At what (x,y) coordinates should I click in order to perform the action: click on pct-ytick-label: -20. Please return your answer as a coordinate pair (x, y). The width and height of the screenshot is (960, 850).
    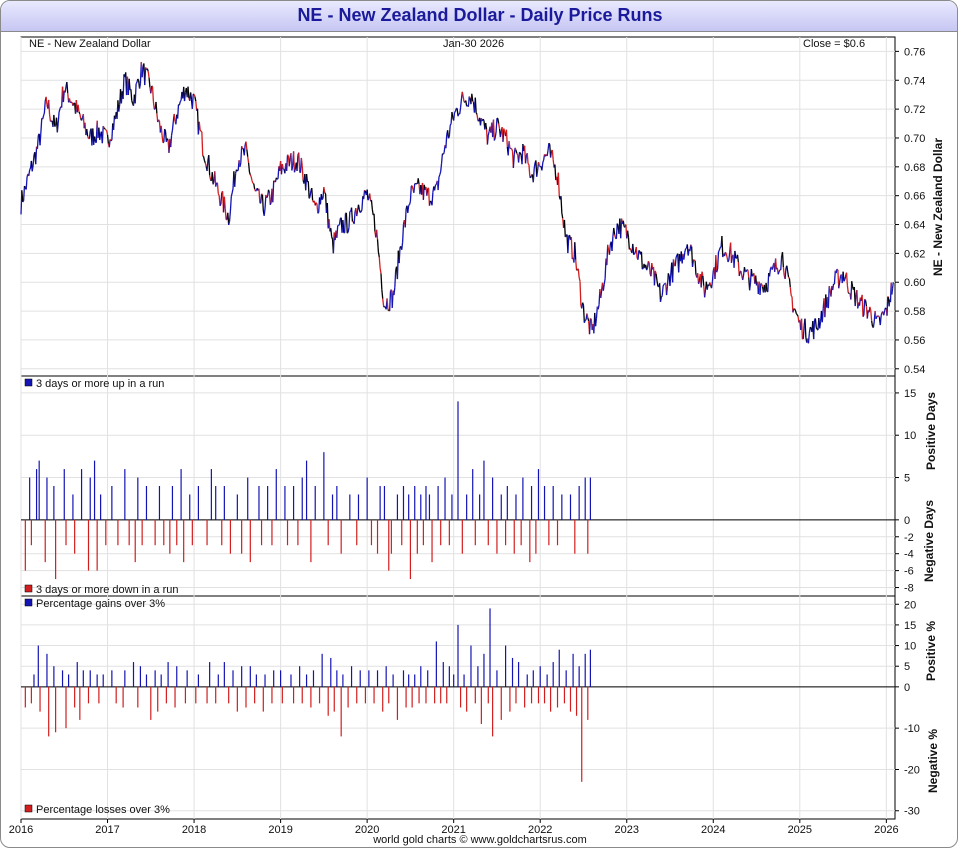
    Looking at the image, I should click on (912, 770).